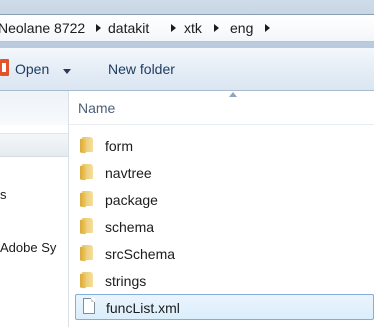 This screenshot has width=374, height=327. What do you see at coordinates (3, 194) in the screenshot?
I see `nav-item-label: s` at bounding box center [3, 194].